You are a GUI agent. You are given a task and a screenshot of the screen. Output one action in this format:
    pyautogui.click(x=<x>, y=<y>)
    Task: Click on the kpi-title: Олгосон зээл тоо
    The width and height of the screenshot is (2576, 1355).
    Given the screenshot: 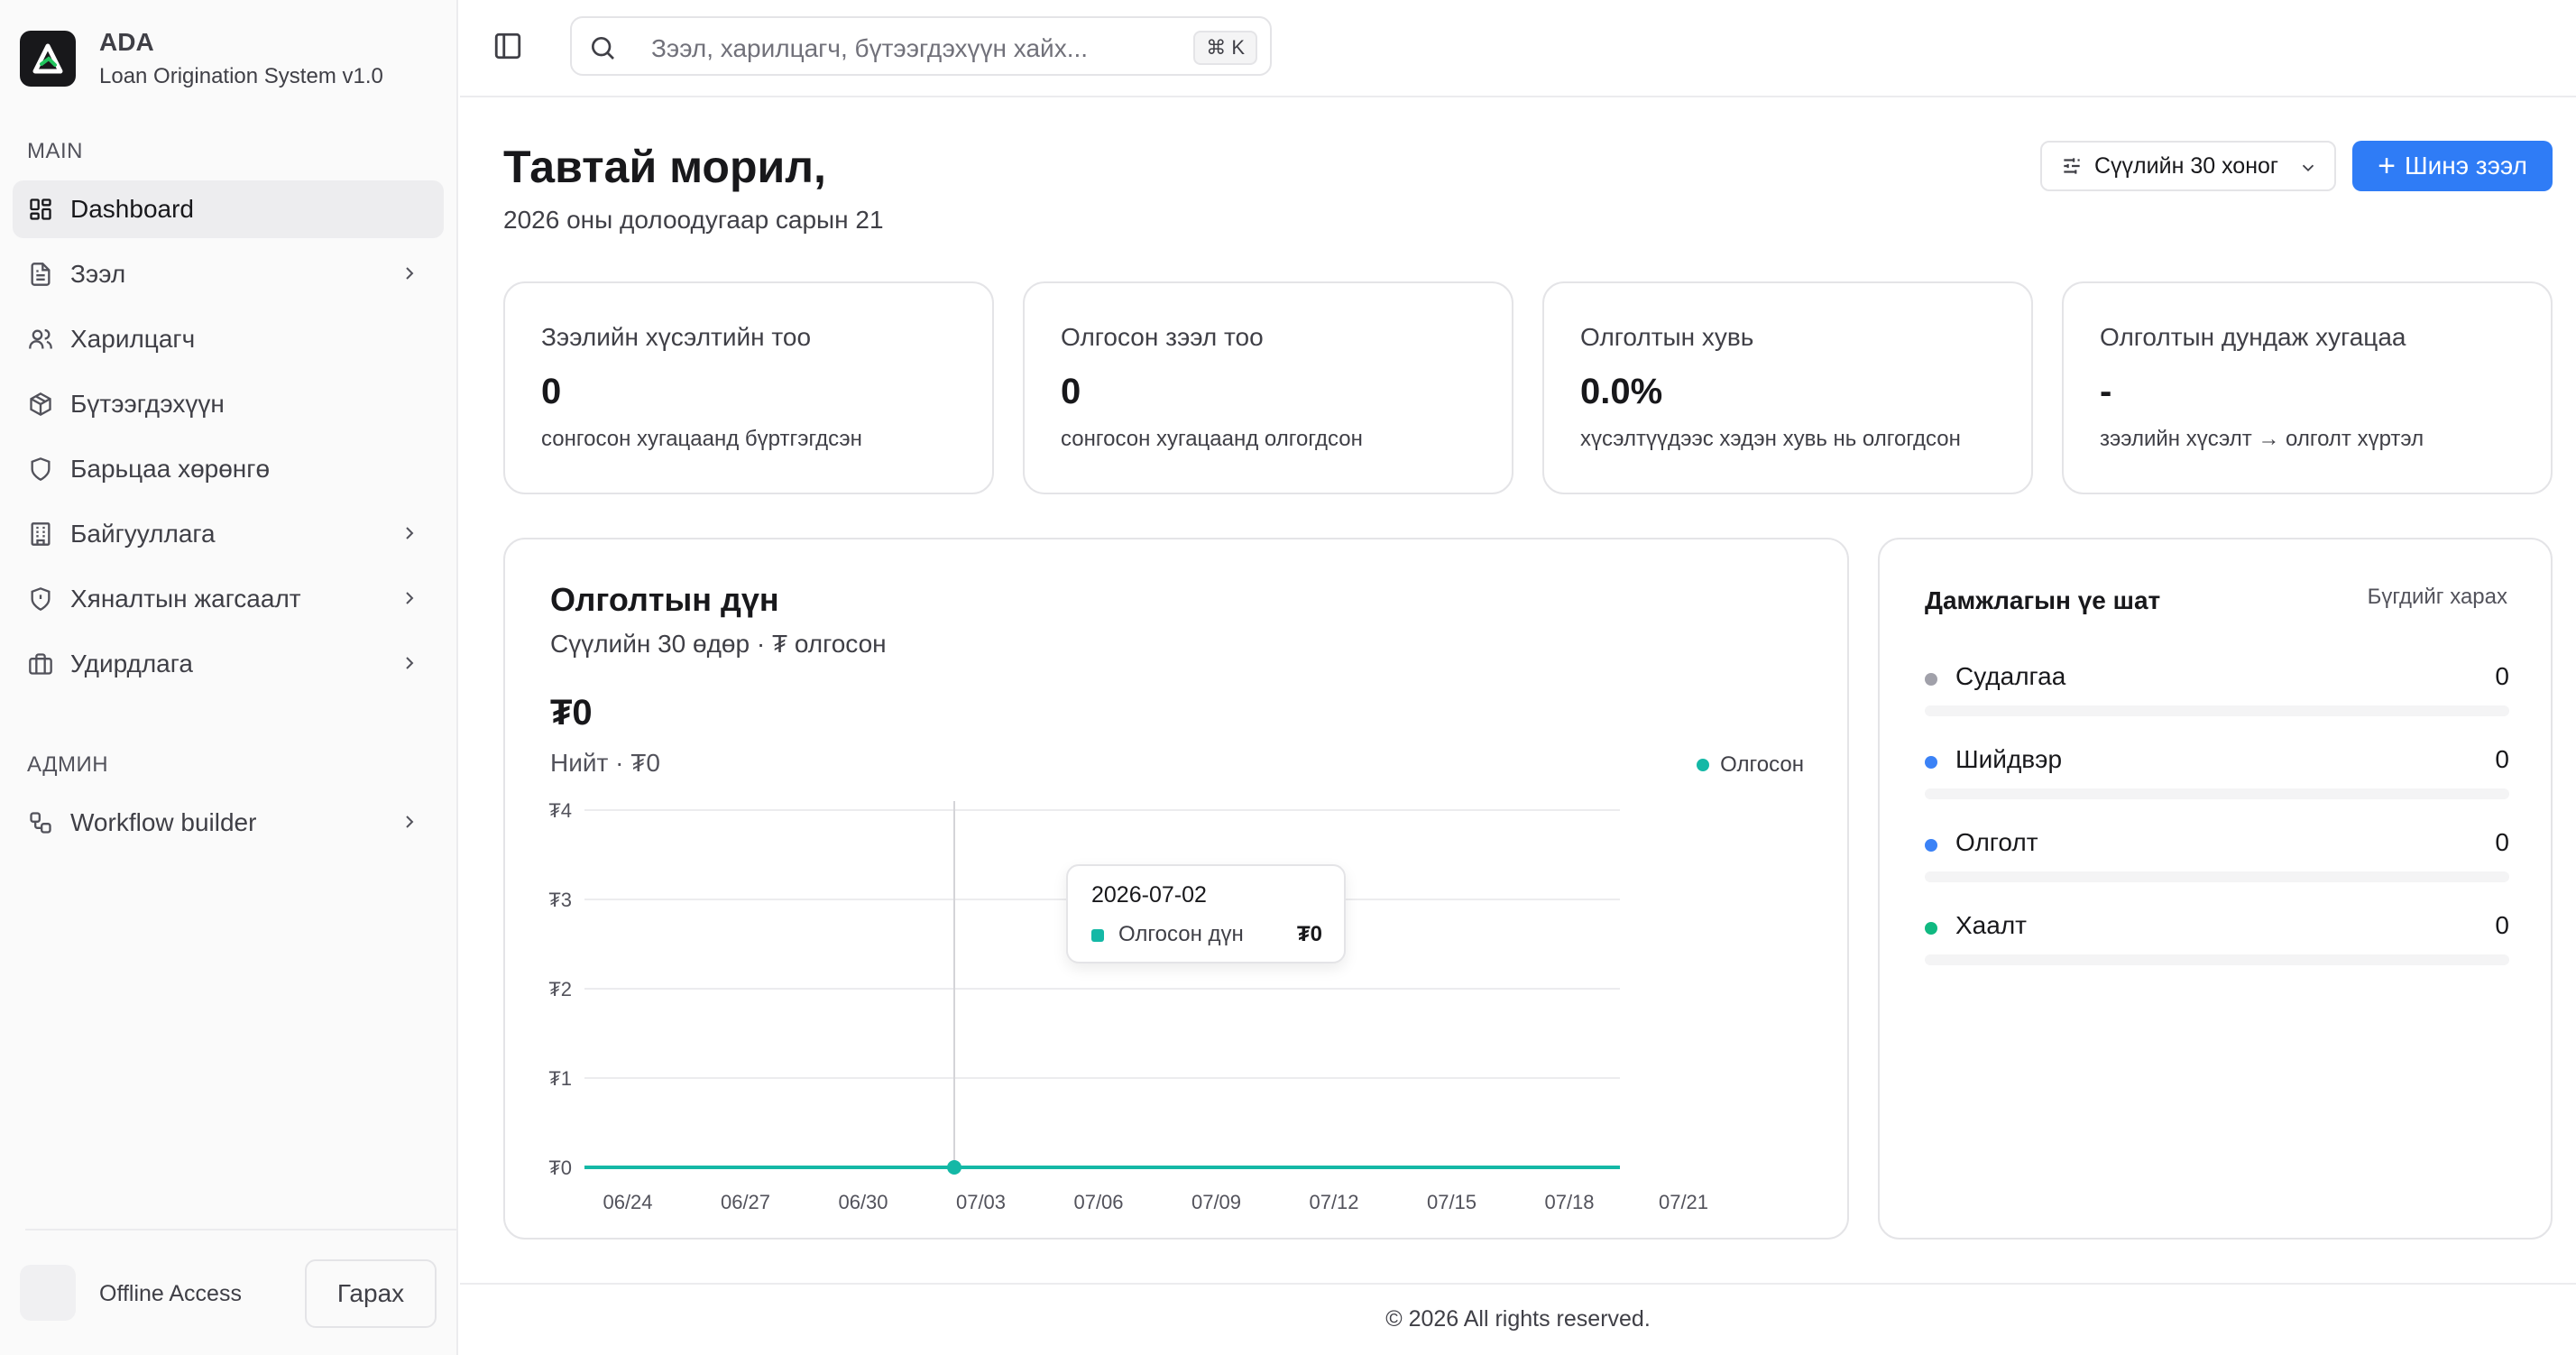 What is the action you would take?
    pyautogui.click(x=1162, y=337)
    